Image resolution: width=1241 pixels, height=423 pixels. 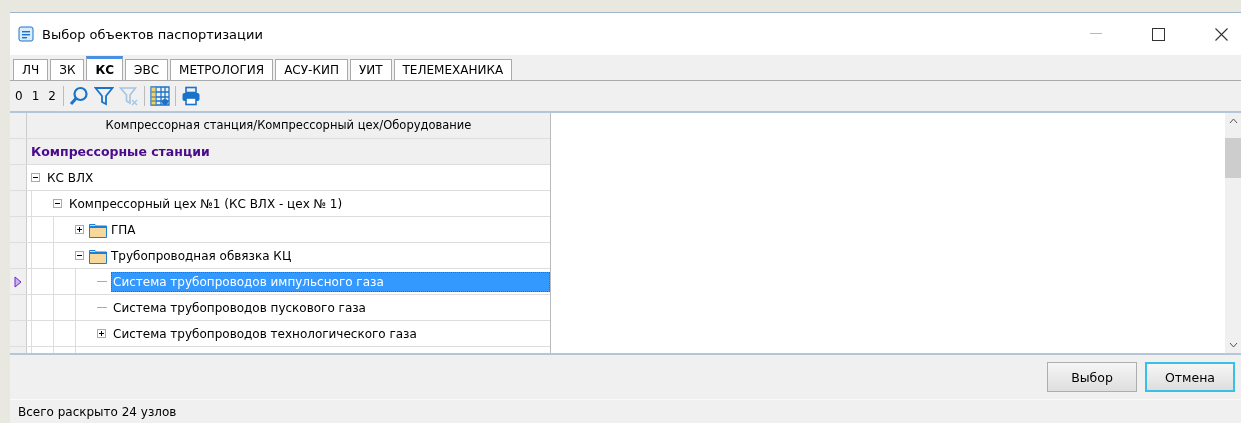 What do you see at coordinates (206, 203) in the screenshot?
I see `tree-node: Компрессорный цех №1 (КС ВЛХ - цех № 1)` at bounding box center [206, 203].